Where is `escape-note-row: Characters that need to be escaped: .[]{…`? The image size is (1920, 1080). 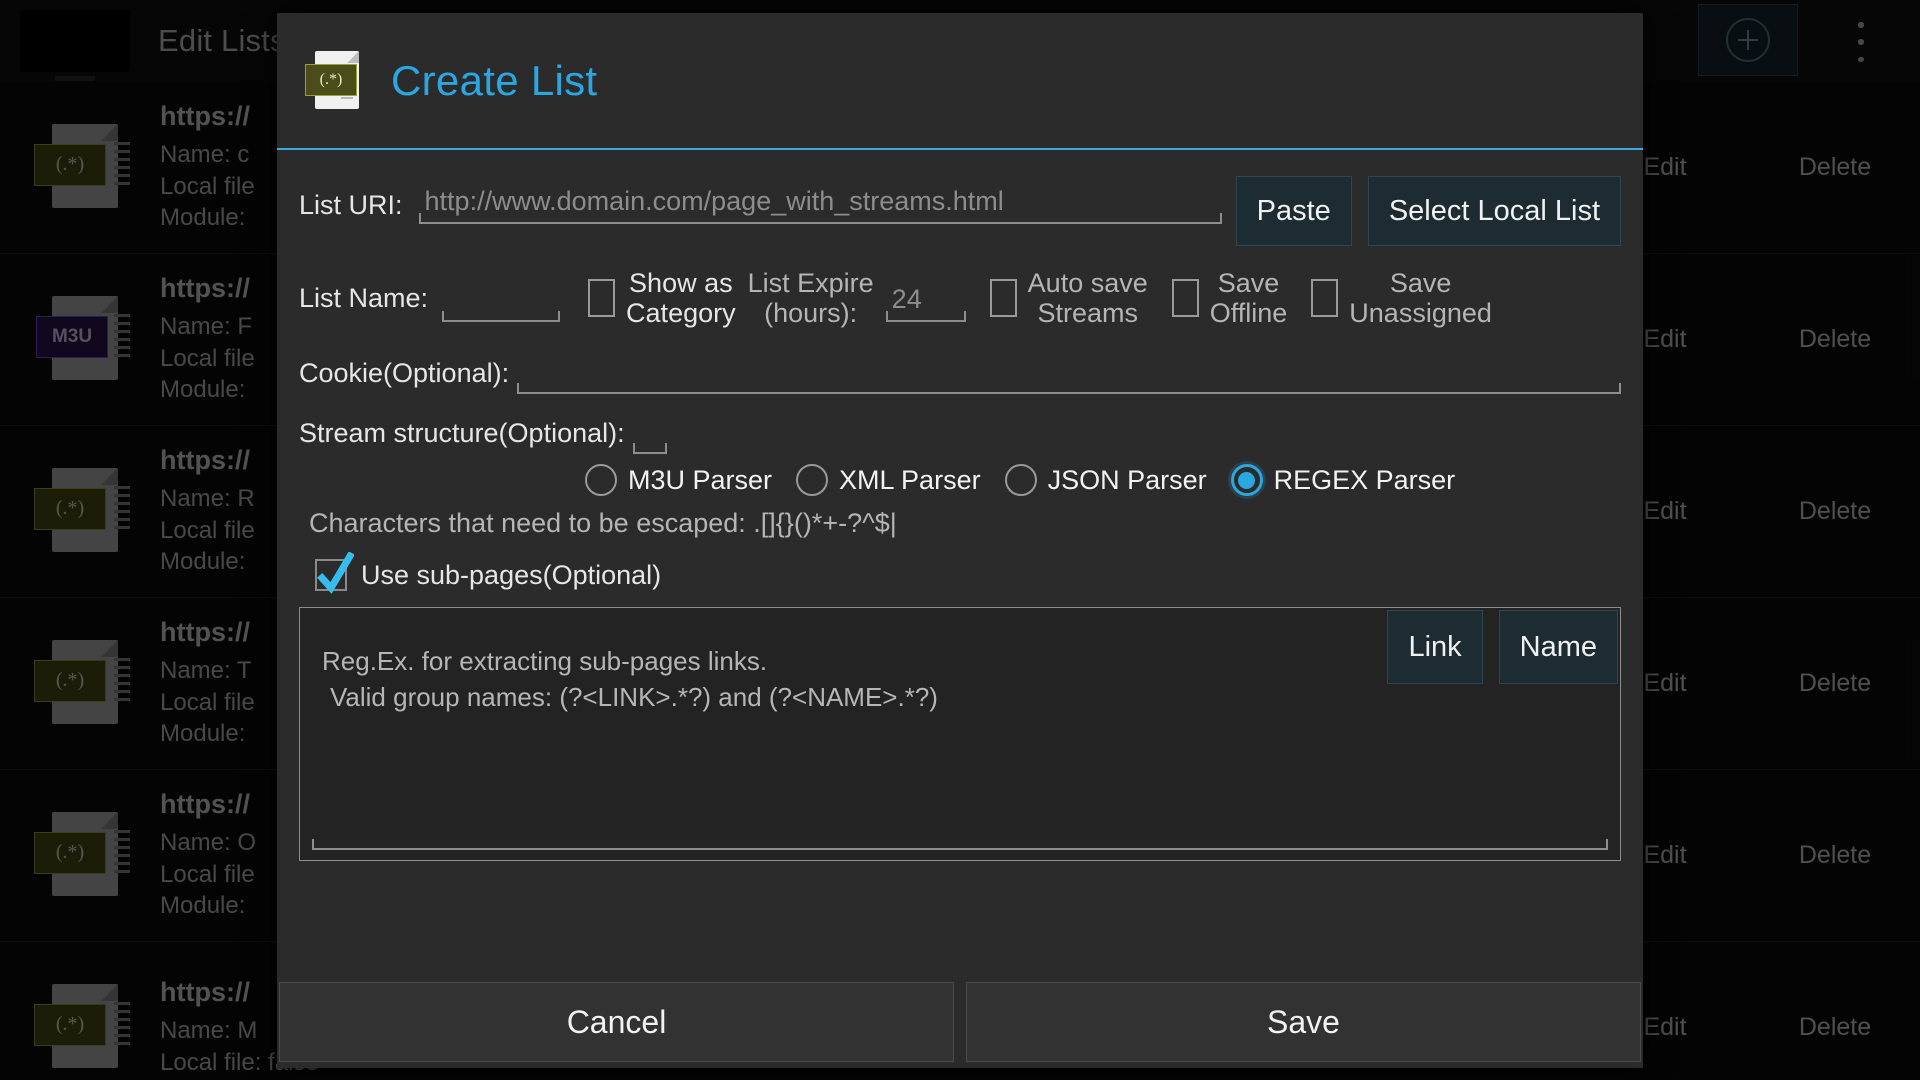 escape-note-row: Characters that need to be escaped: .[]{… is located at coordinates (960, 523).